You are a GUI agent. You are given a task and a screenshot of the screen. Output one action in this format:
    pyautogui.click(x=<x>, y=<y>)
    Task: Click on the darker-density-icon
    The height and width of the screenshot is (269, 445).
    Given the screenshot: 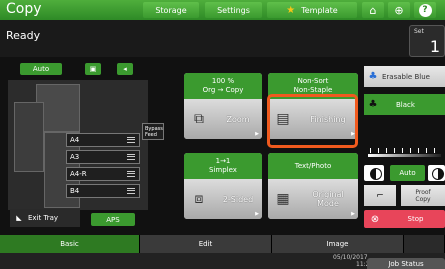 What is the action you would take?
    pyautogui.click(x=436, y=173)
    